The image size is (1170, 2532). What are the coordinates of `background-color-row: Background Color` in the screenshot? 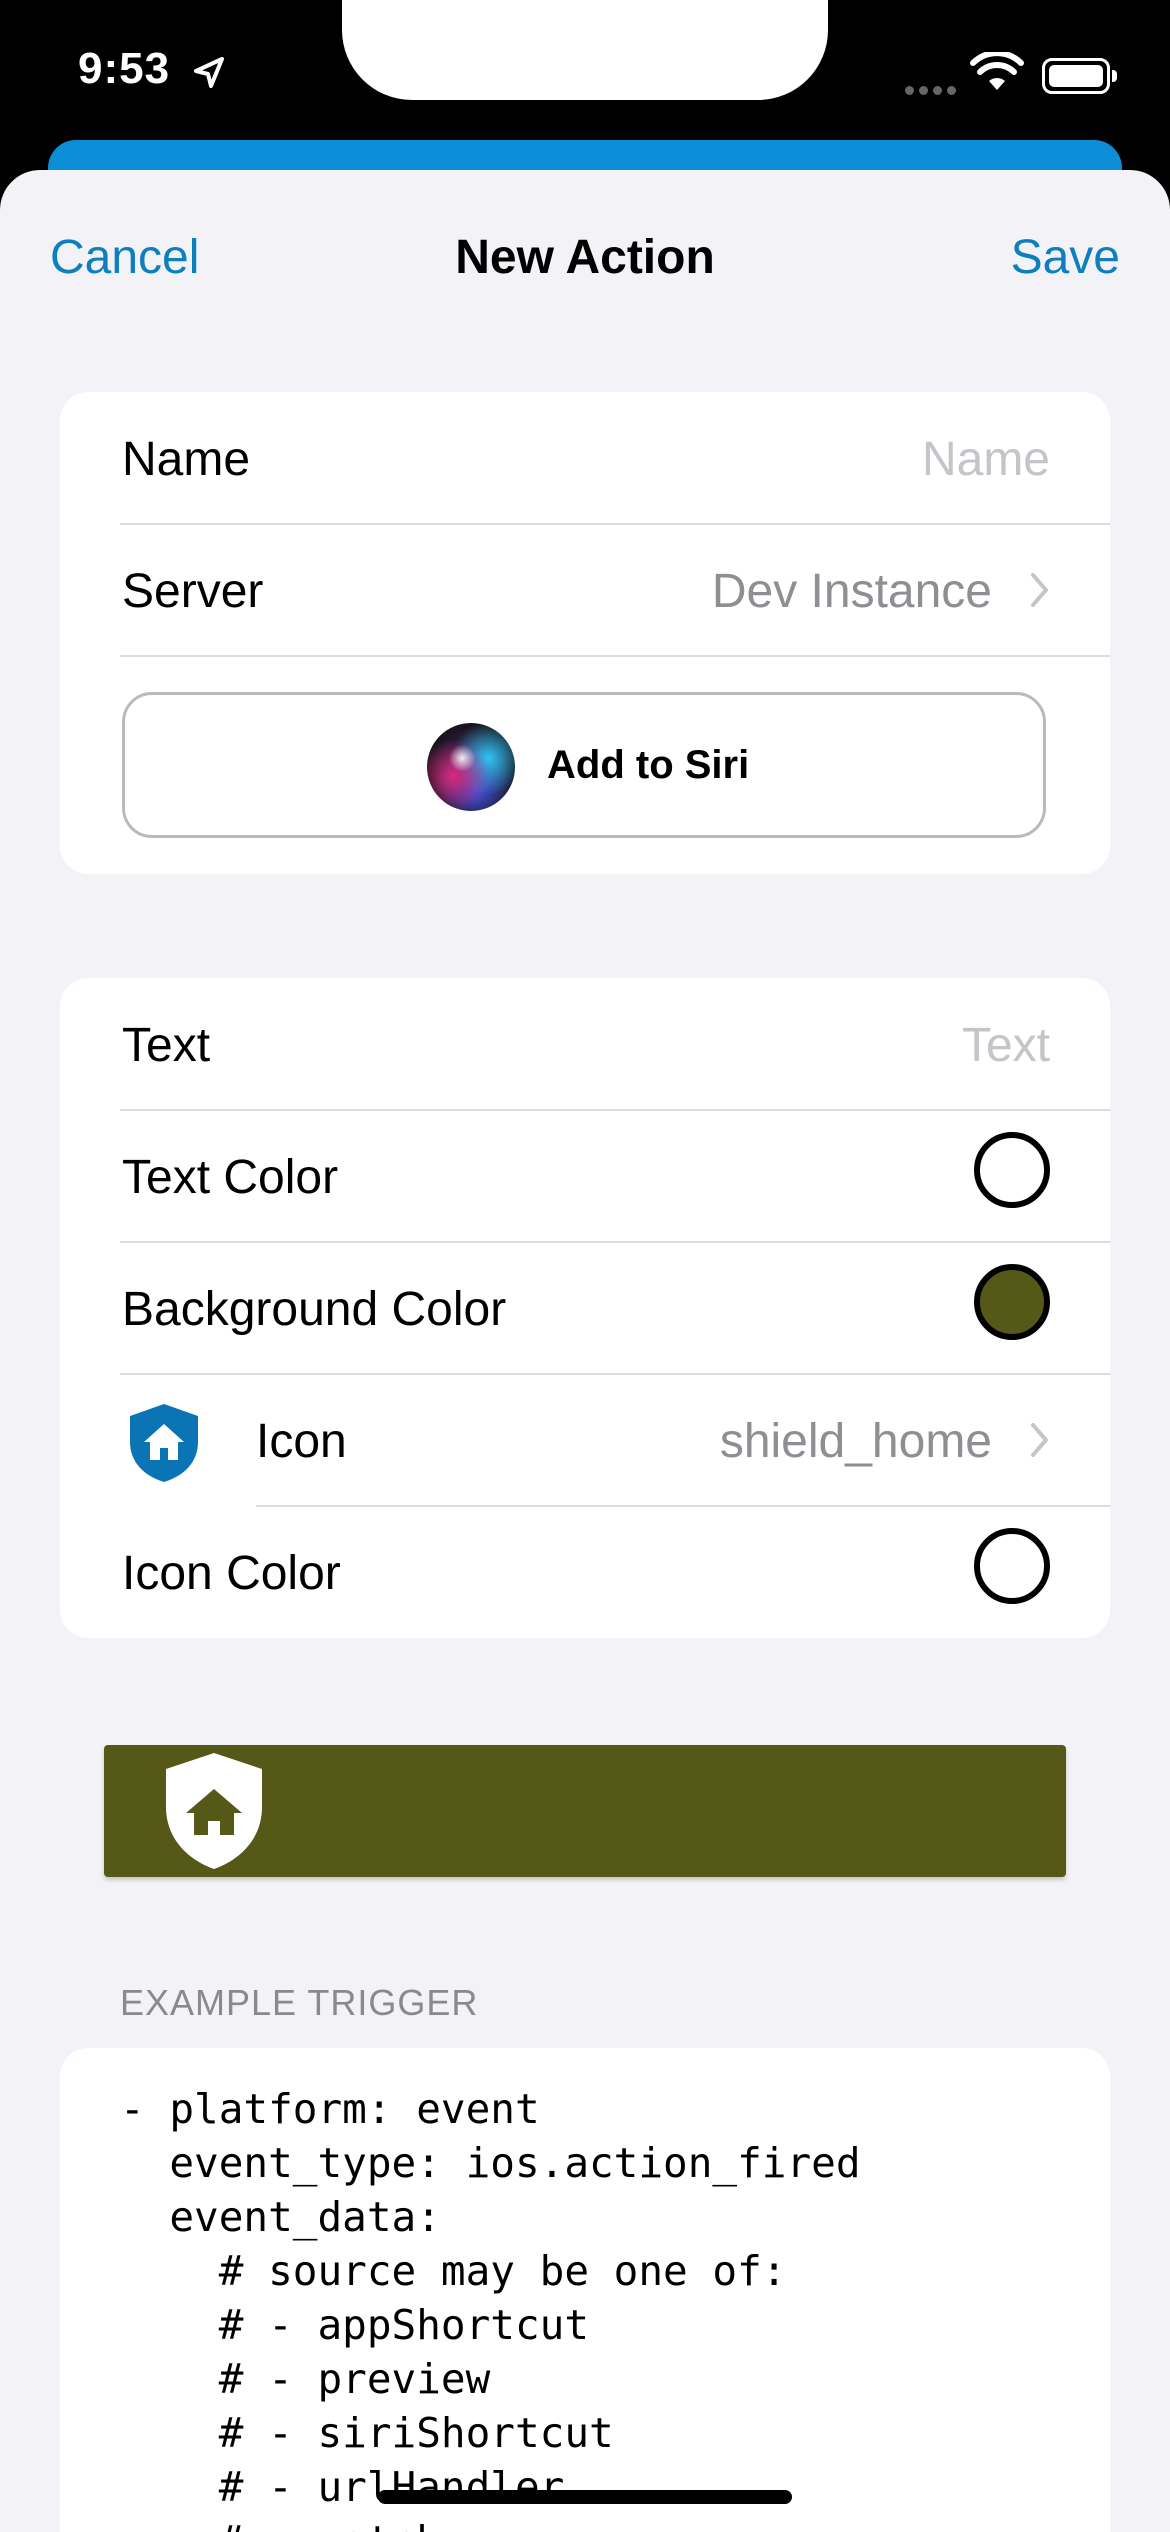 It's located at (585, 1308).